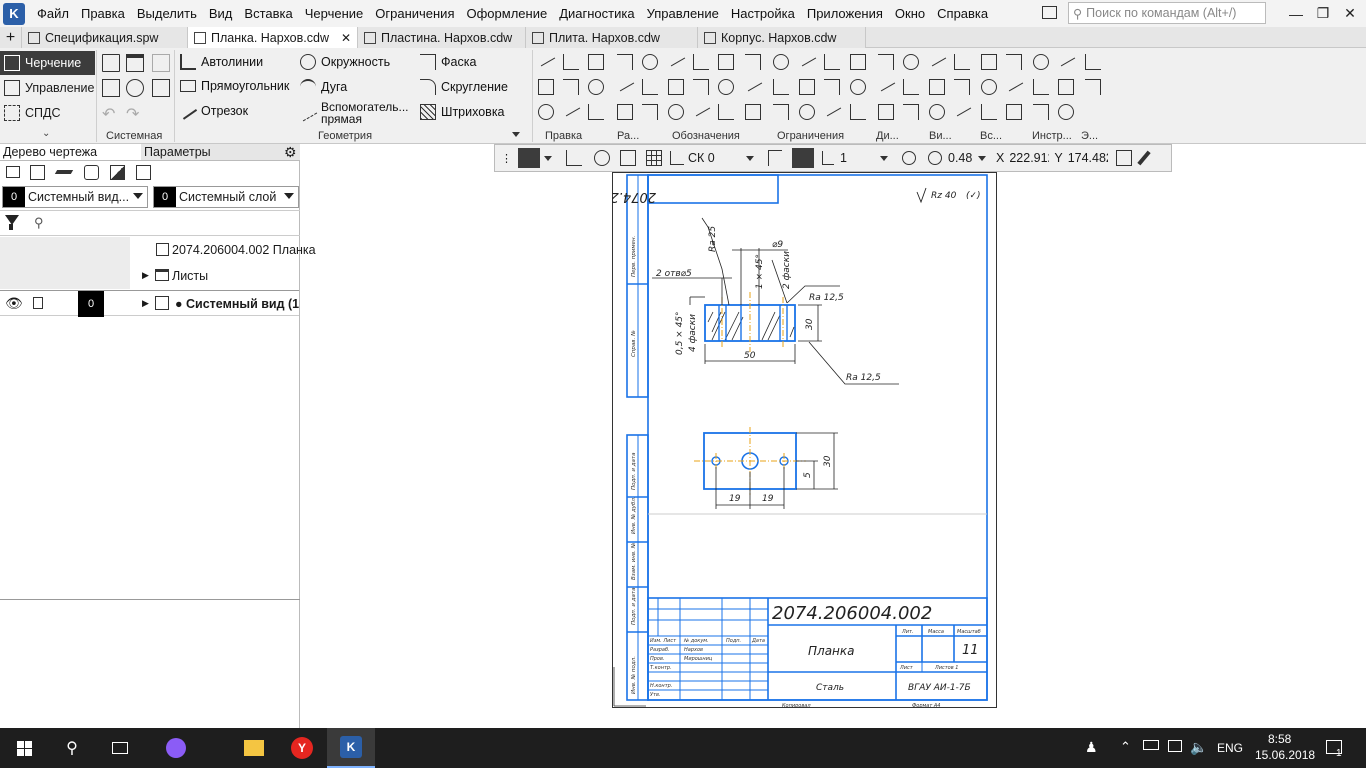  Describe the element at coordinates (462, 112) in the screenshot. I see `hatch-button: Штриховка` at that location.